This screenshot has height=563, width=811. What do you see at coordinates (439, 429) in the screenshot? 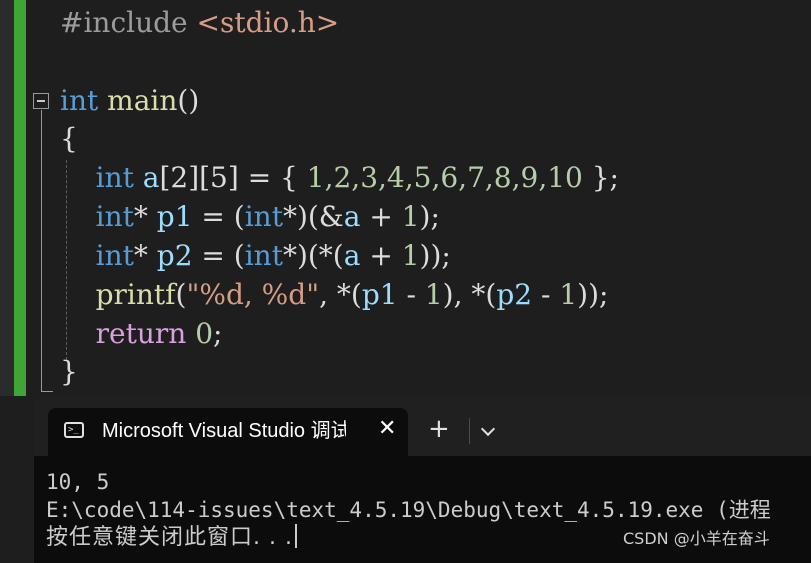
I see `plus-icon: +` at bounding box center [439, 429].